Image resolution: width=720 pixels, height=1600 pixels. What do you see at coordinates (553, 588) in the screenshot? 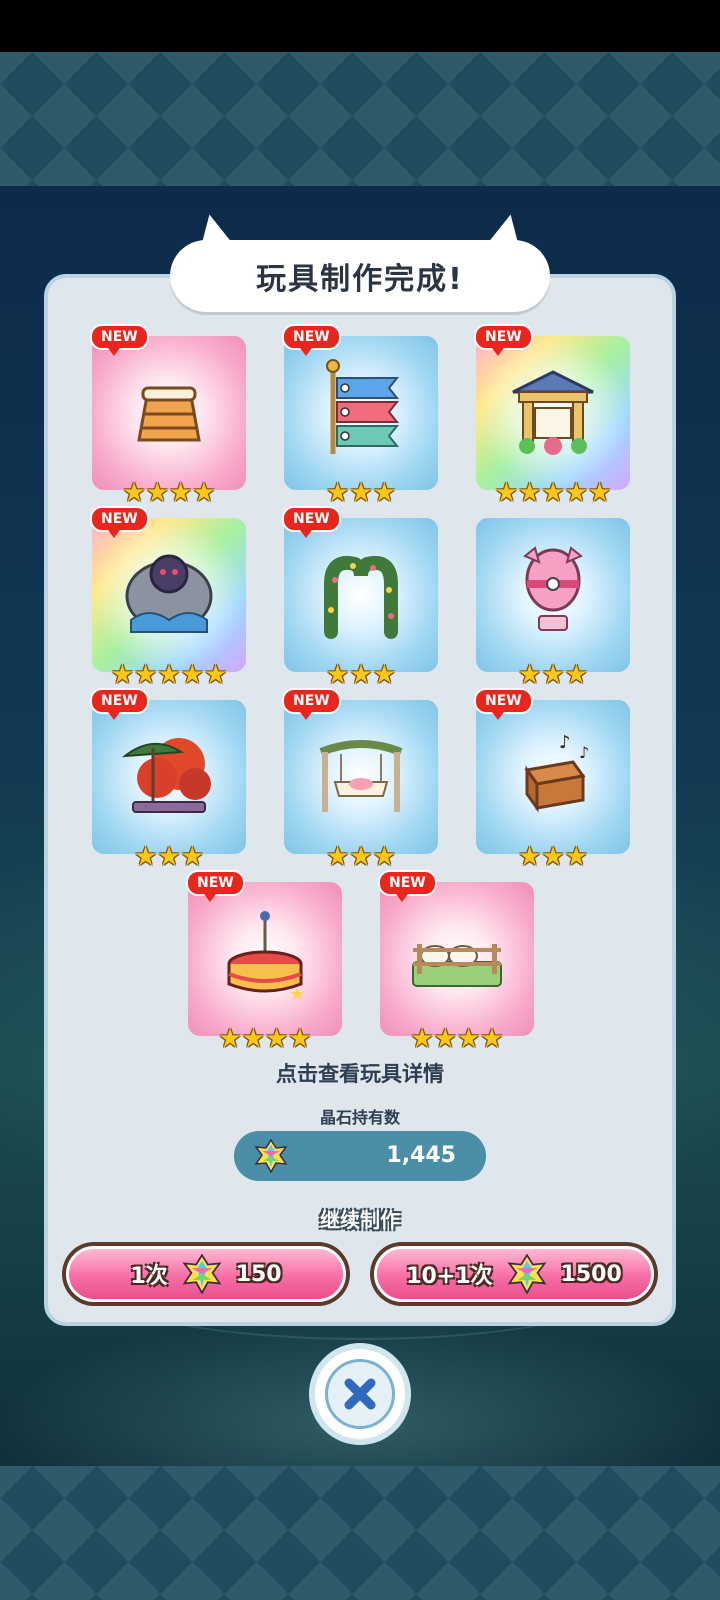
I see `pink-hot-air-balloon-icon` at bounding box center [553, 588].